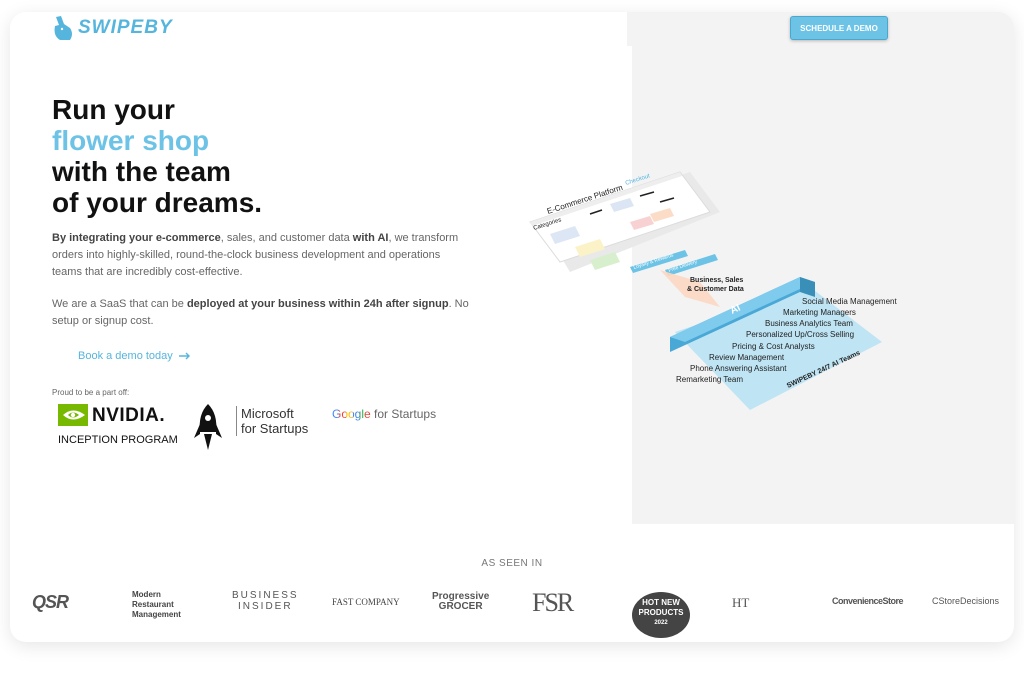 The image size is (1024, 681). Describe the element at coordinates (741, 602) in the screenshot. I see `hospitality-technology-logo: HT` at that location.